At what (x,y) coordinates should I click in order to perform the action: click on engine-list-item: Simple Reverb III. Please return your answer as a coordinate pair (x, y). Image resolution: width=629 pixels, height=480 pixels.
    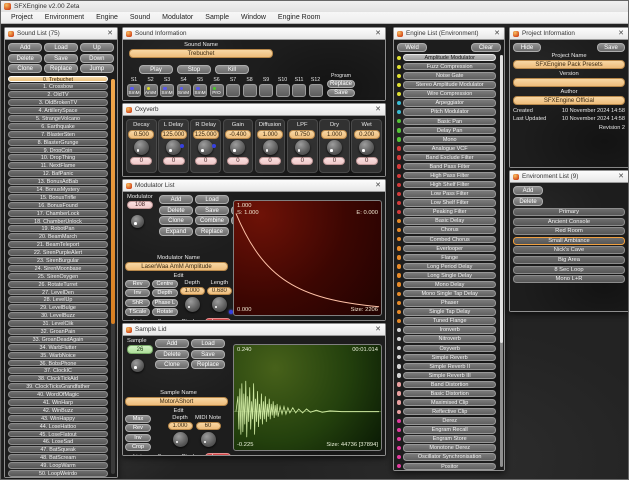
    Looking at the image, I should click on (446, 375).